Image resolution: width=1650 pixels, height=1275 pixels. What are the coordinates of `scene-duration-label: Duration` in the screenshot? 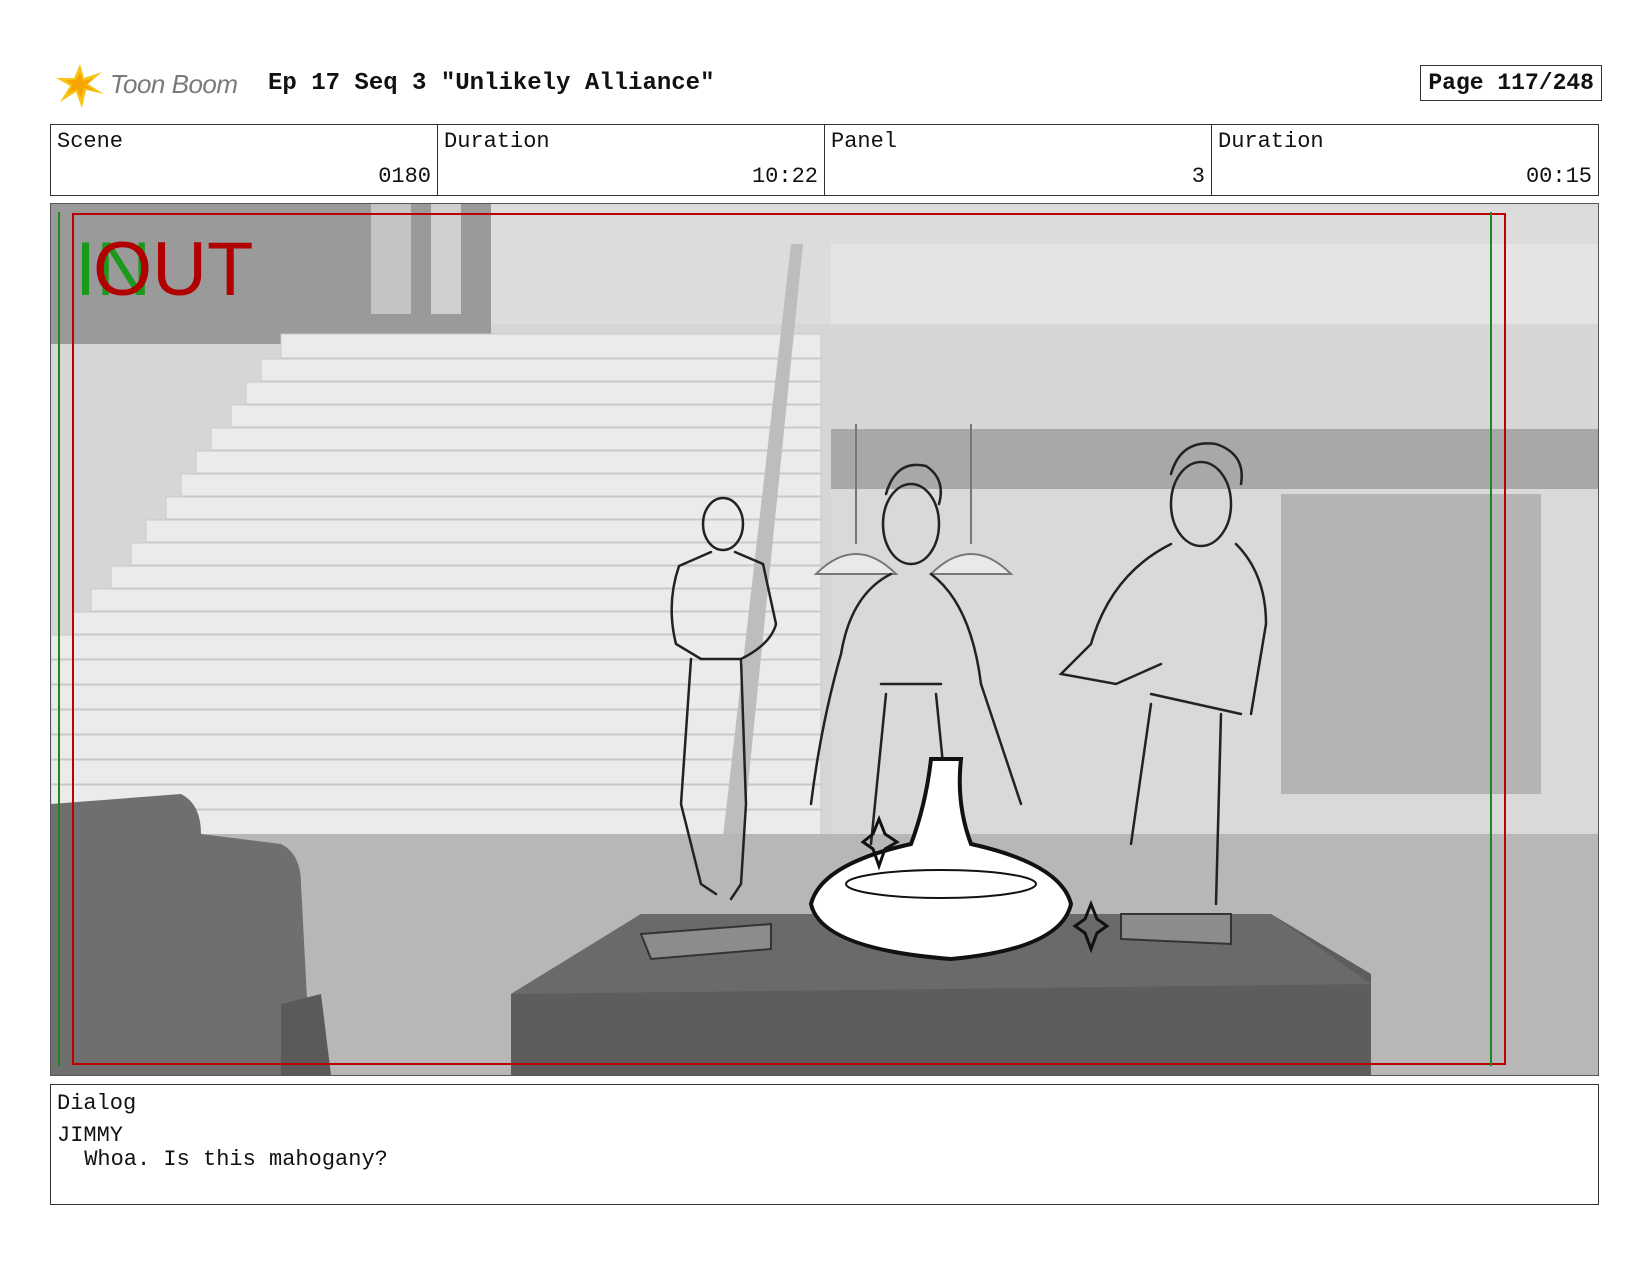 It's located at (497, 141).